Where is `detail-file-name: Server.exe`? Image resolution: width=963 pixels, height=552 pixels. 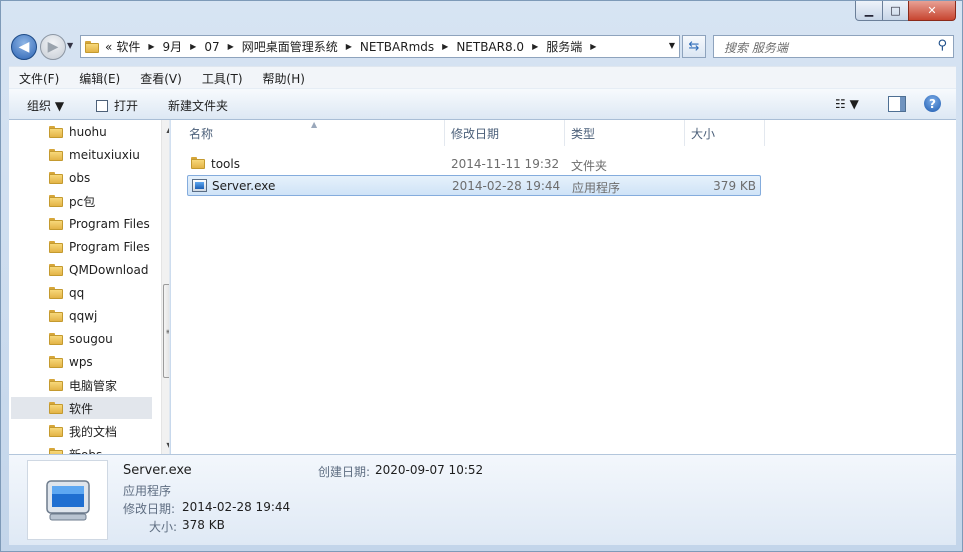
detail-file-name: Server.exe is located at coordinates (157, 470).